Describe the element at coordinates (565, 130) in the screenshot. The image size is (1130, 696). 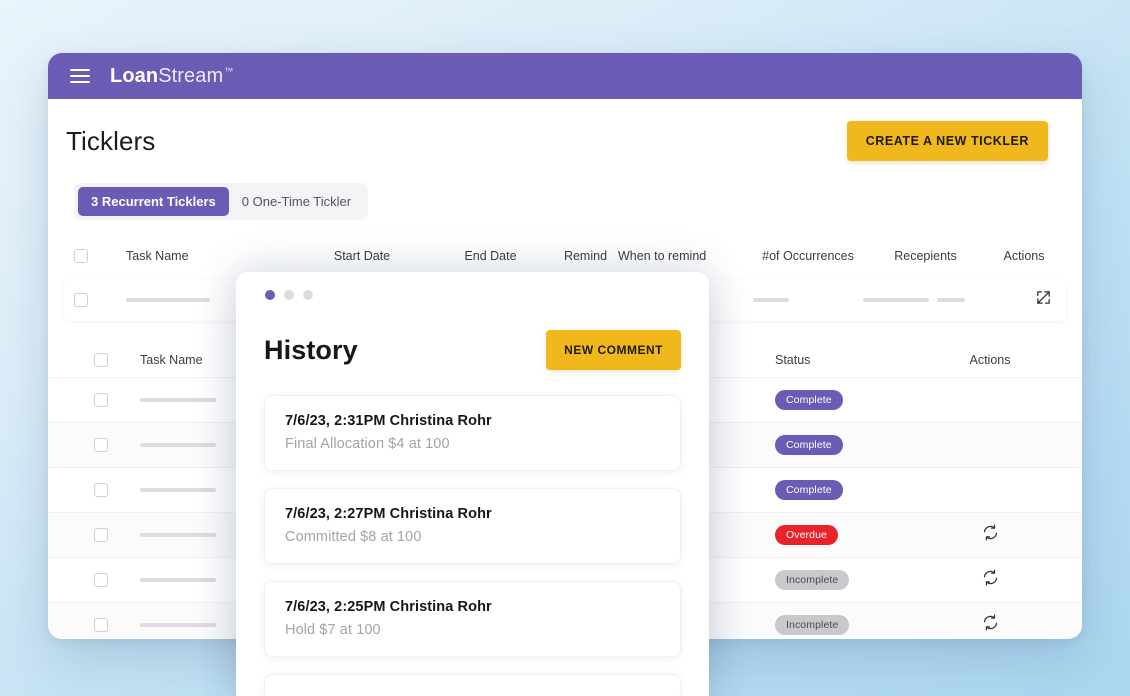
I see `page-header: Ticklers CREATE A NEW TICKLER` at that location.